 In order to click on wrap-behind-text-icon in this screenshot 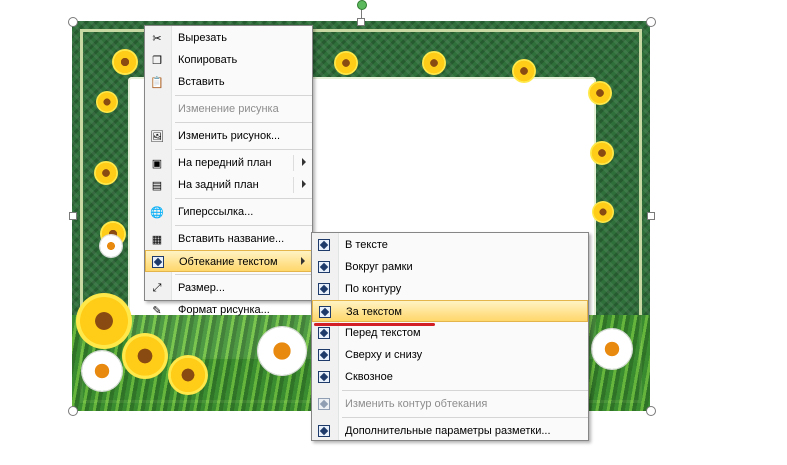, I will do `click(325, 312)`.